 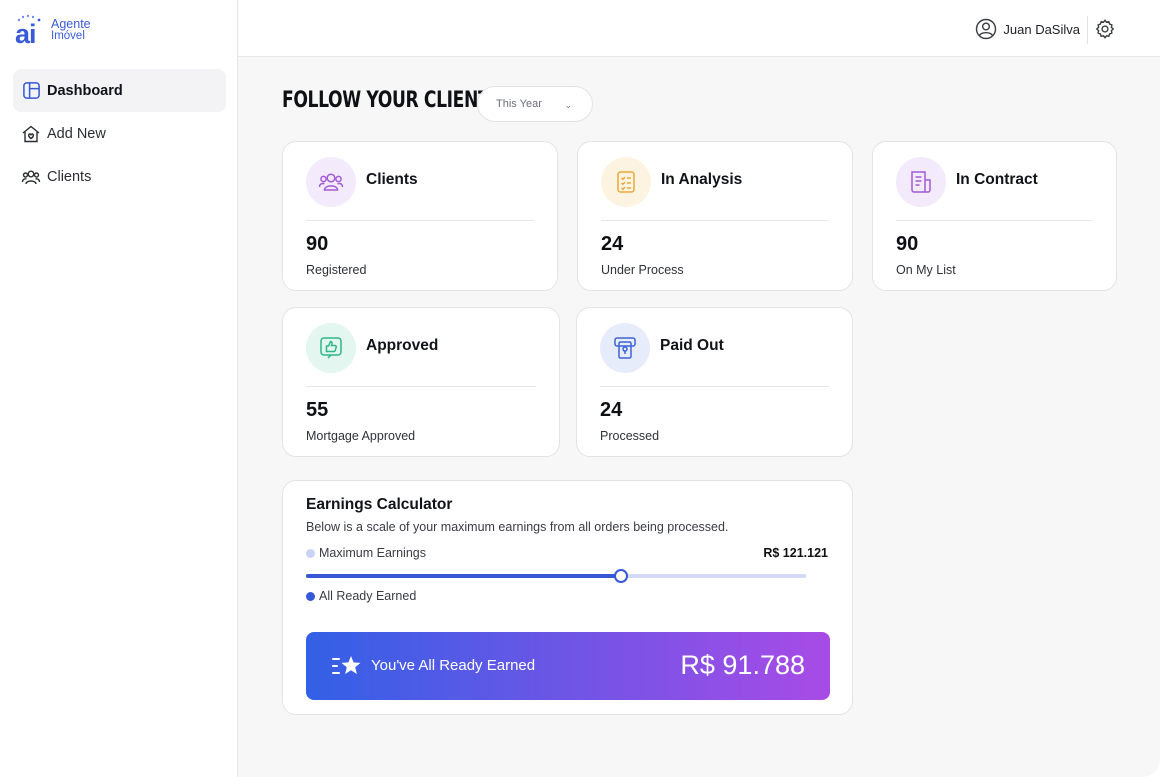 What do you see at coordinates (76, 133) in the screenshot?
I see `sidebar-item-label: Add New` at bounding box center [76, 133].